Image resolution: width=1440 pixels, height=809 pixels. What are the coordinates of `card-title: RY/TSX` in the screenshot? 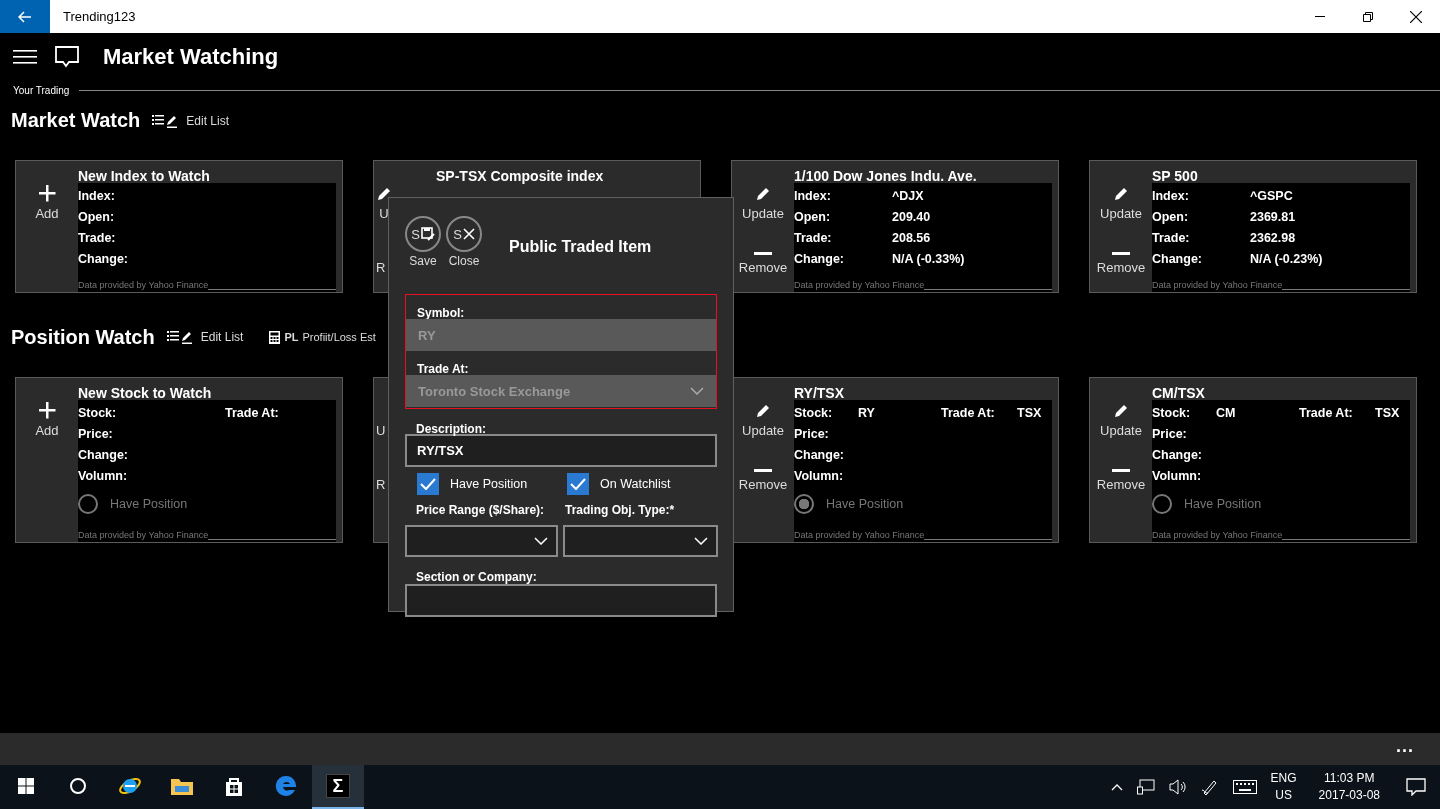 It's located at (820, 392).